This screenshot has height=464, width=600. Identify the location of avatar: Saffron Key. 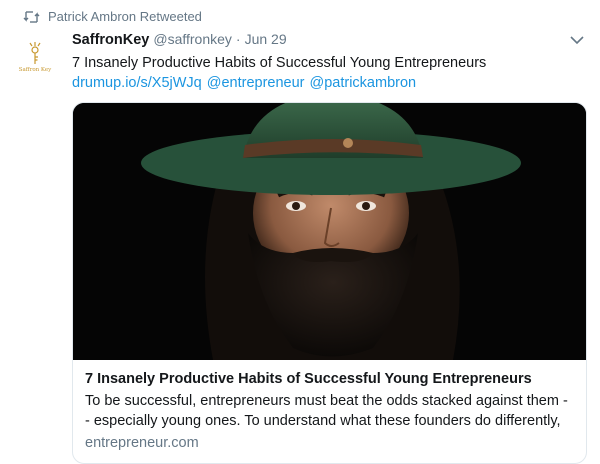
(35, 65).